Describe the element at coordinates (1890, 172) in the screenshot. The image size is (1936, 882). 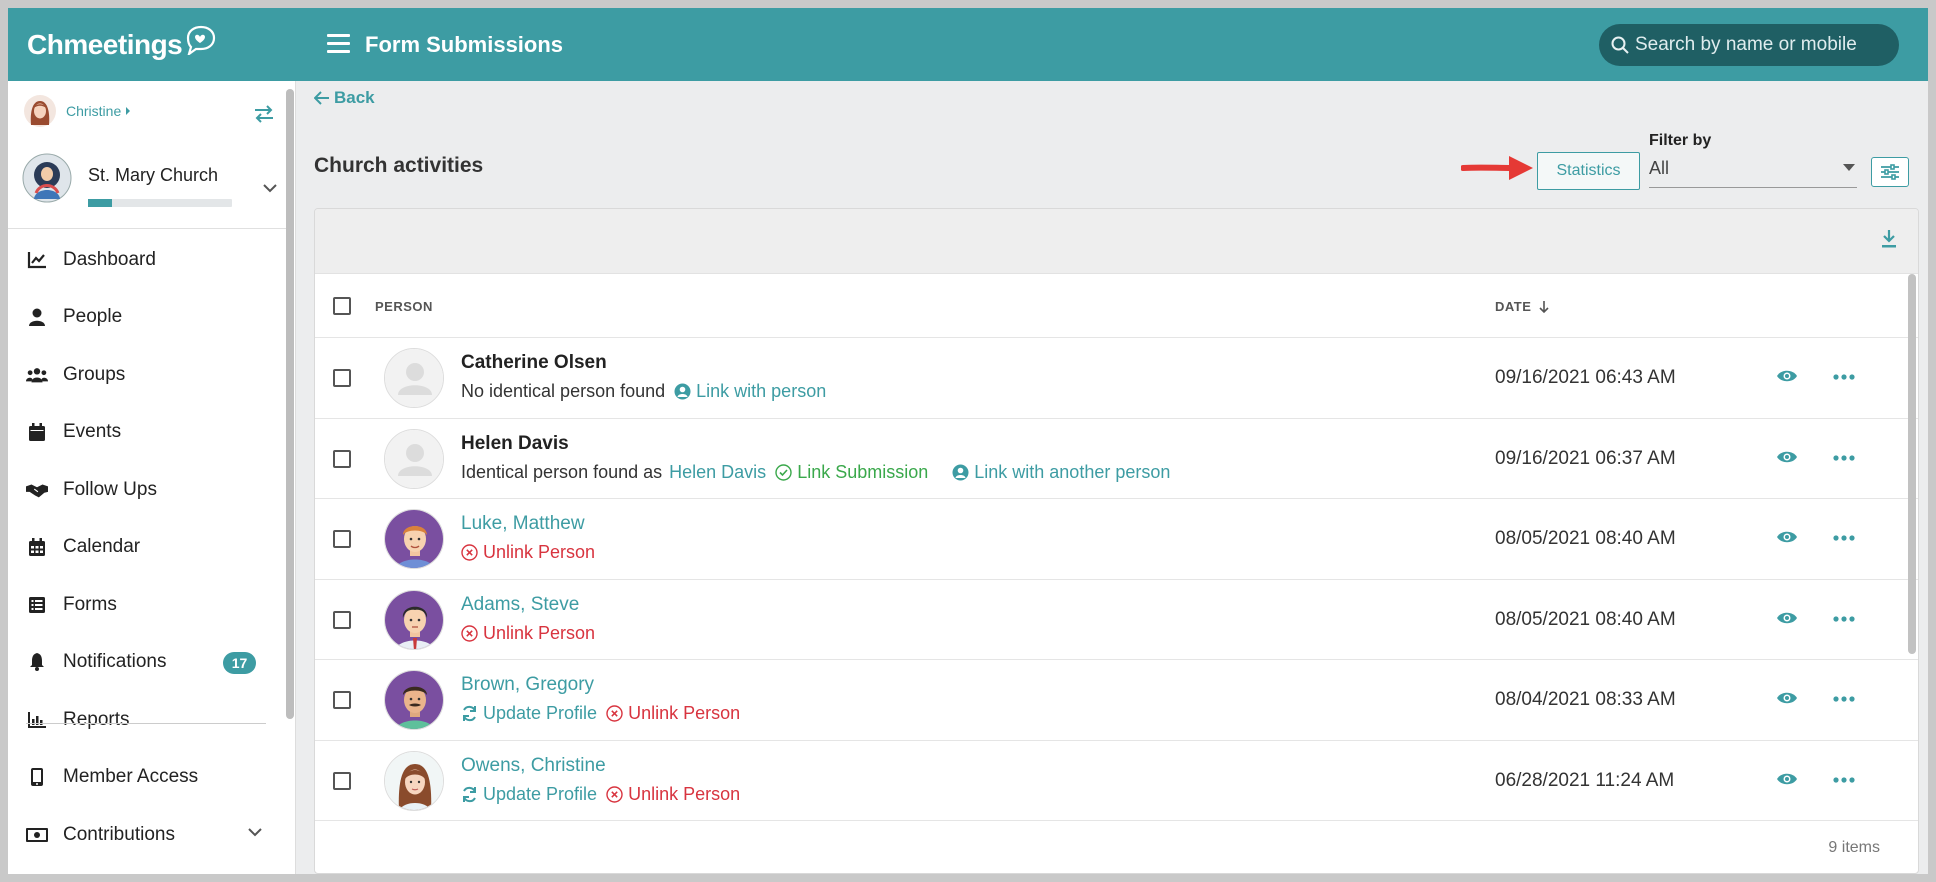
I see `filter-settings-button` at that location.